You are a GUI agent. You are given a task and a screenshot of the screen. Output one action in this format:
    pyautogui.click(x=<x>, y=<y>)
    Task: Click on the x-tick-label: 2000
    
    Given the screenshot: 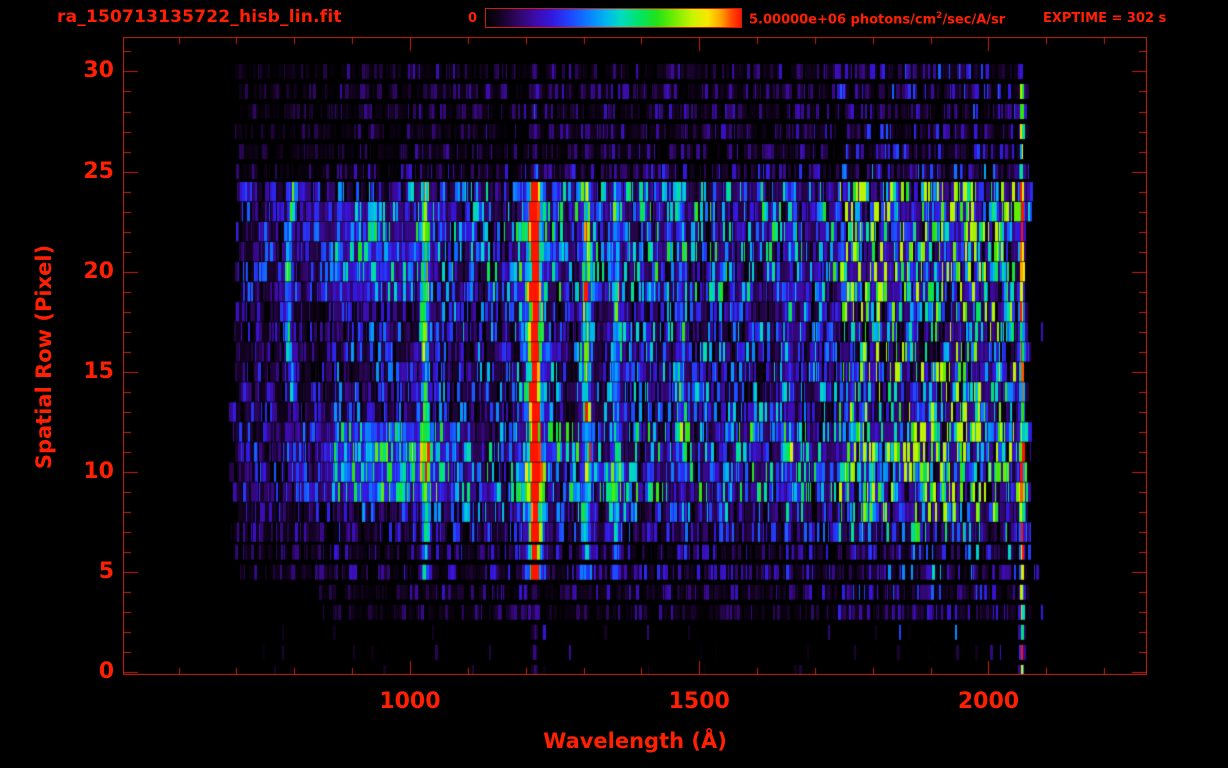 What is the action you would take?
    pyautogui.click(x=988, y=701)
    